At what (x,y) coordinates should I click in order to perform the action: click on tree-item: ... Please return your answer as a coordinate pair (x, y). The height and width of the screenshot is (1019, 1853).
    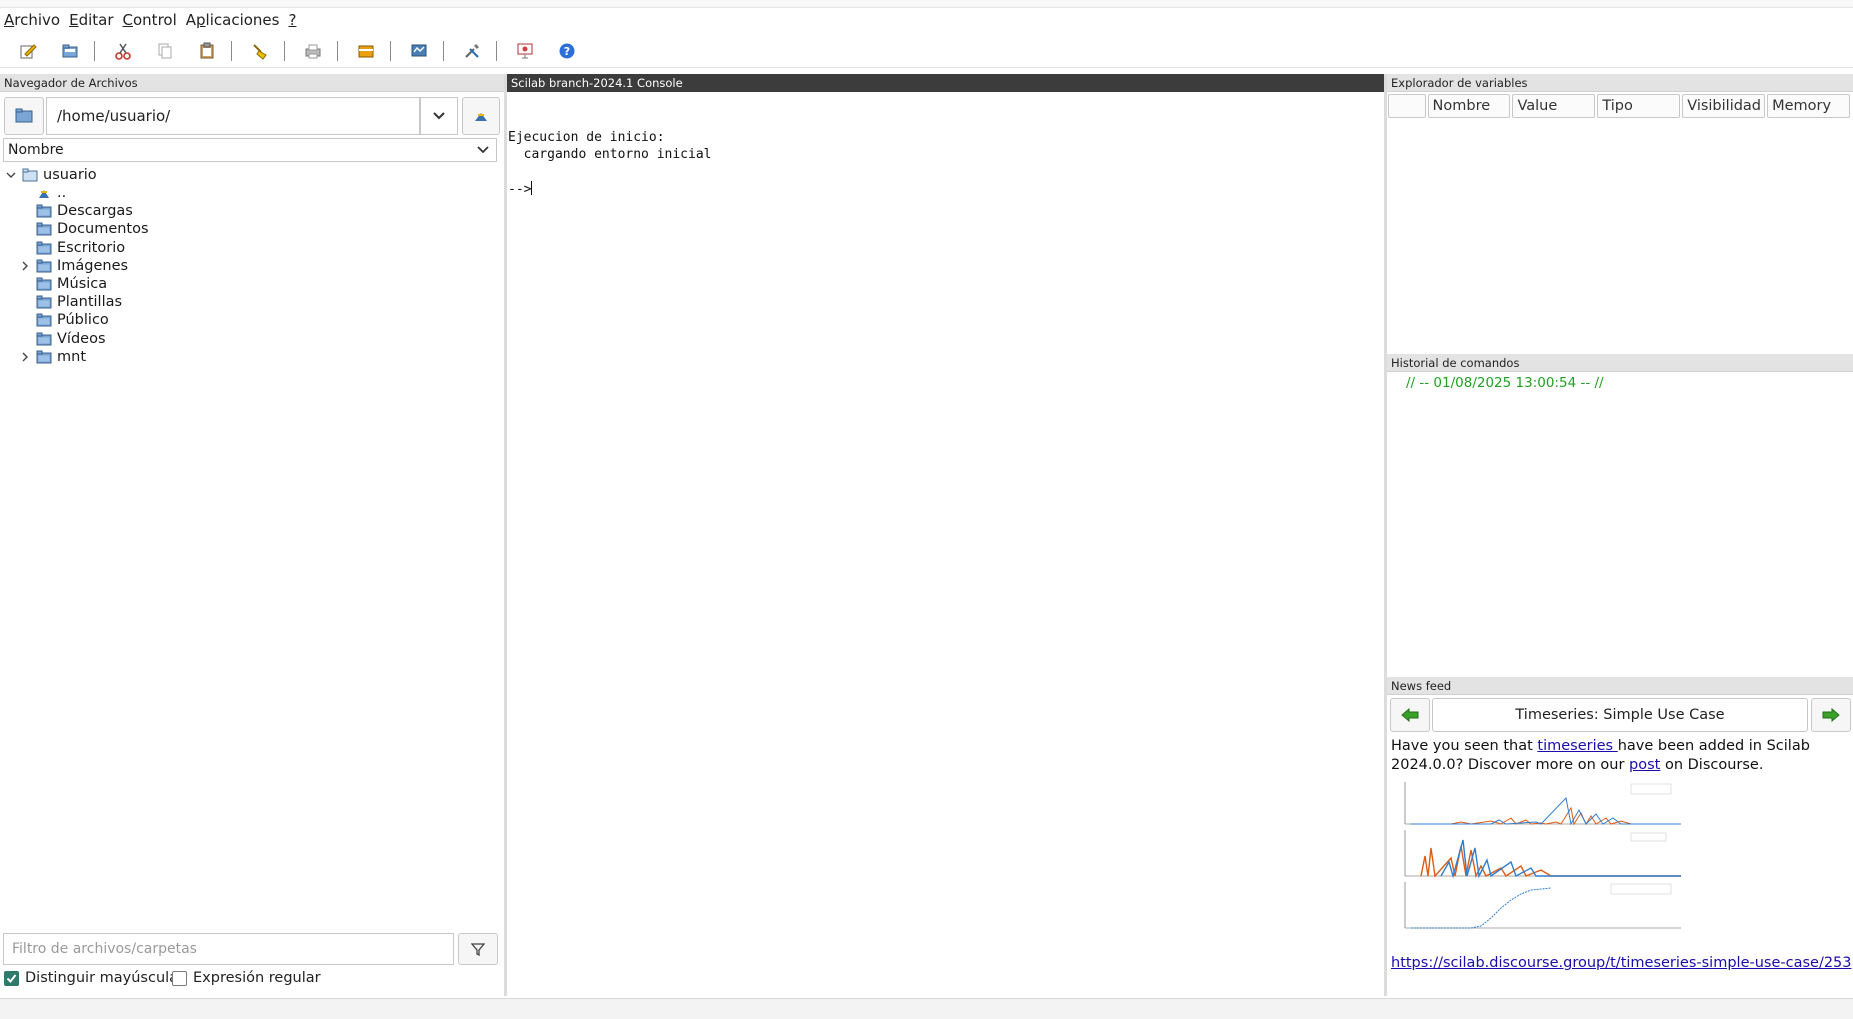
    Looking at the image, I should click on (42, 193).